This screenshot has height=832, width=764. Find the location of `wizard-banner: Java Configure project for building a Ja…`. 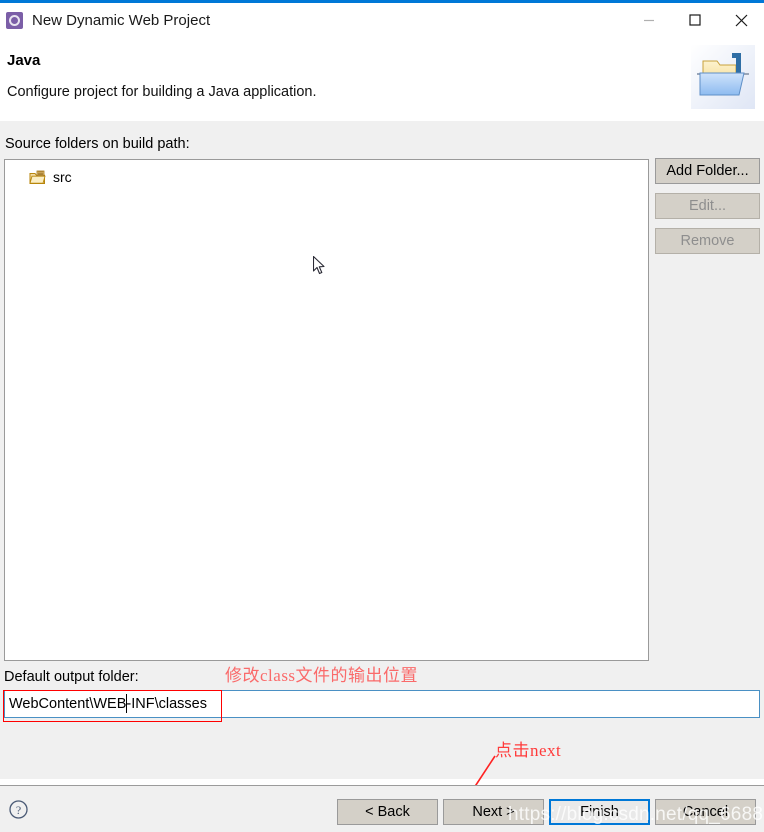

wizard-banner: Java Configure project for building a Ja… is located at coordinates (382, 79).